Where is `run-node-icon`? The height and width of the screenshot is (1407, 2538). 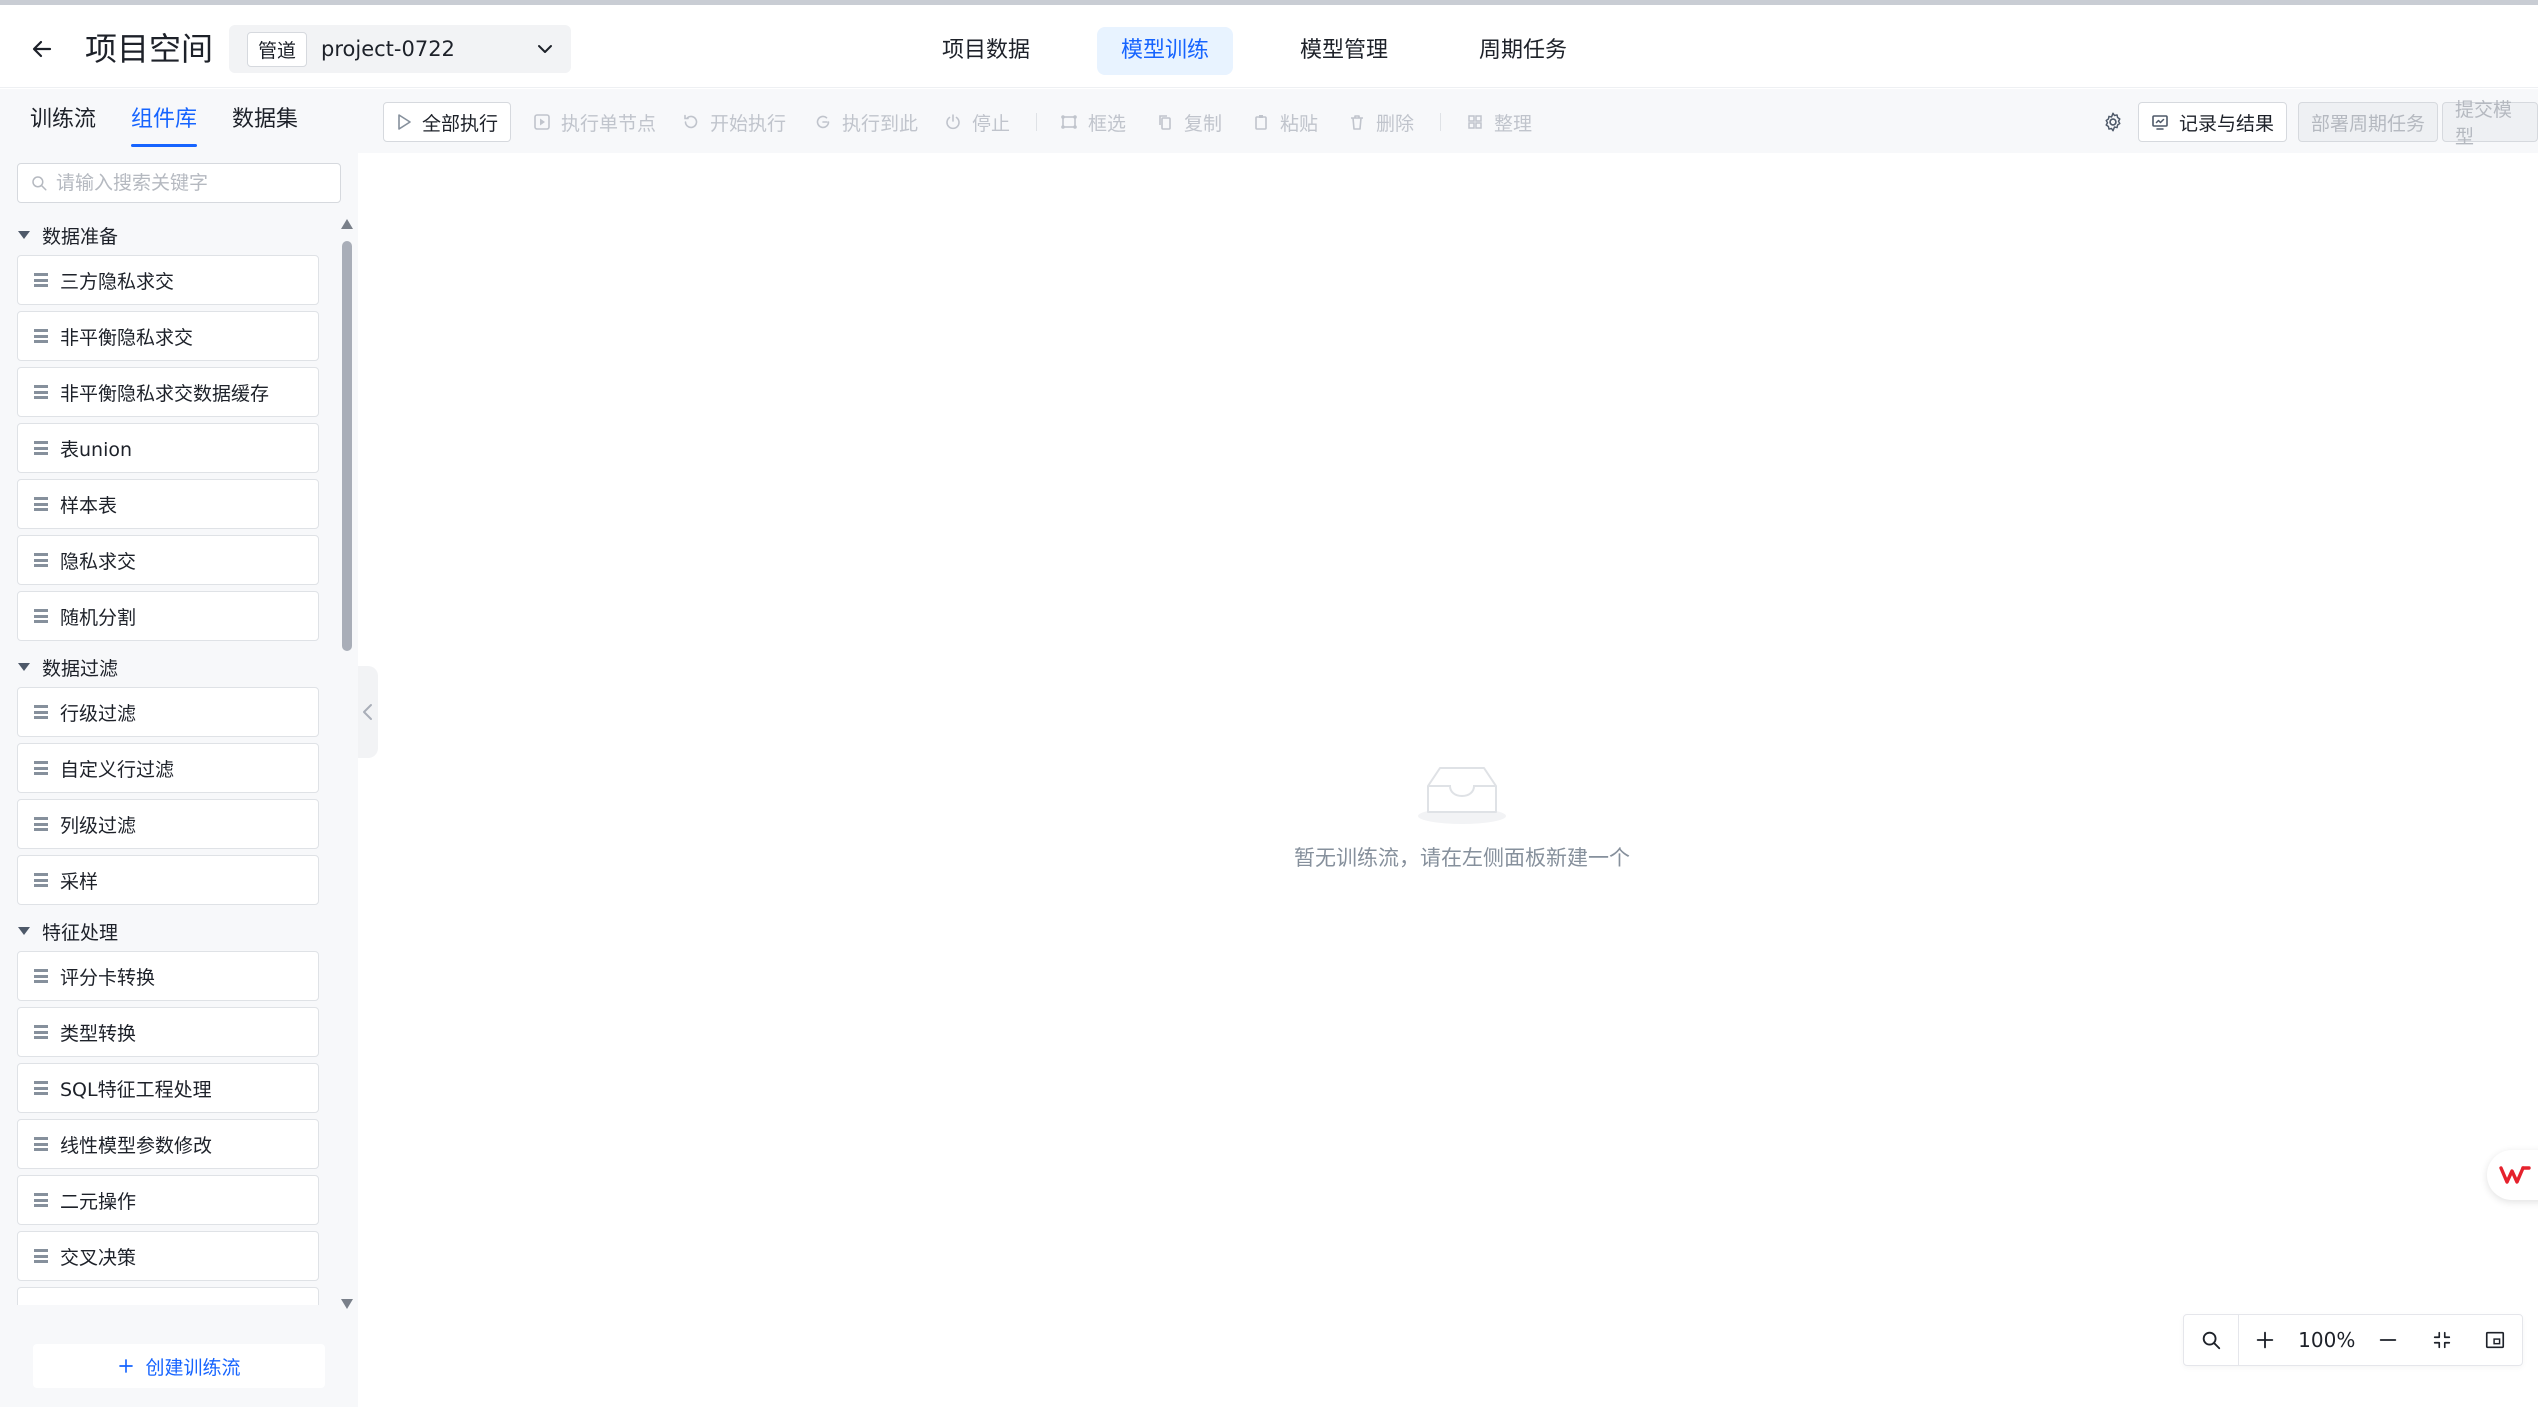 run-node-icon is located at coordinates (542, 122).